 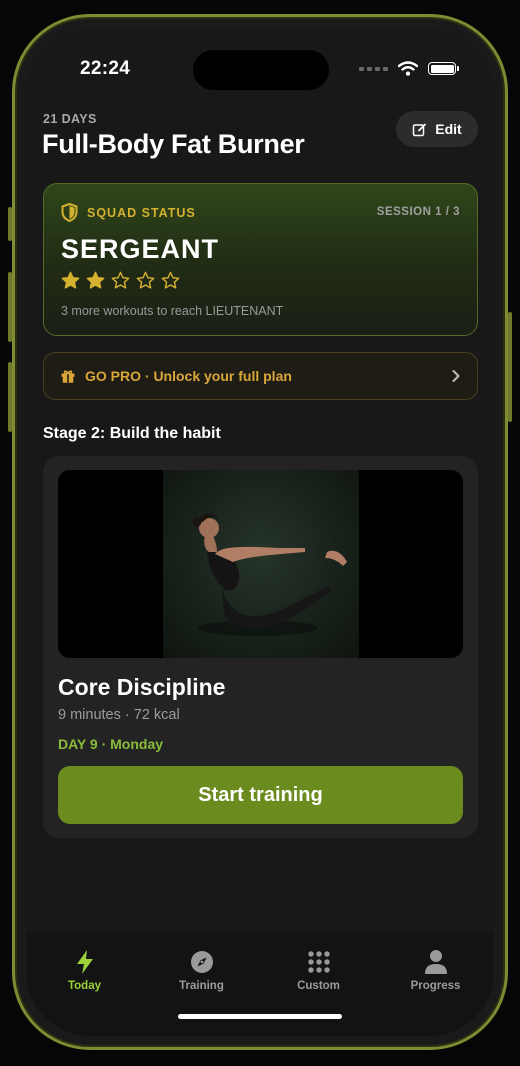 I want to click on edit-button: Edit, so click(x=437, y=129).